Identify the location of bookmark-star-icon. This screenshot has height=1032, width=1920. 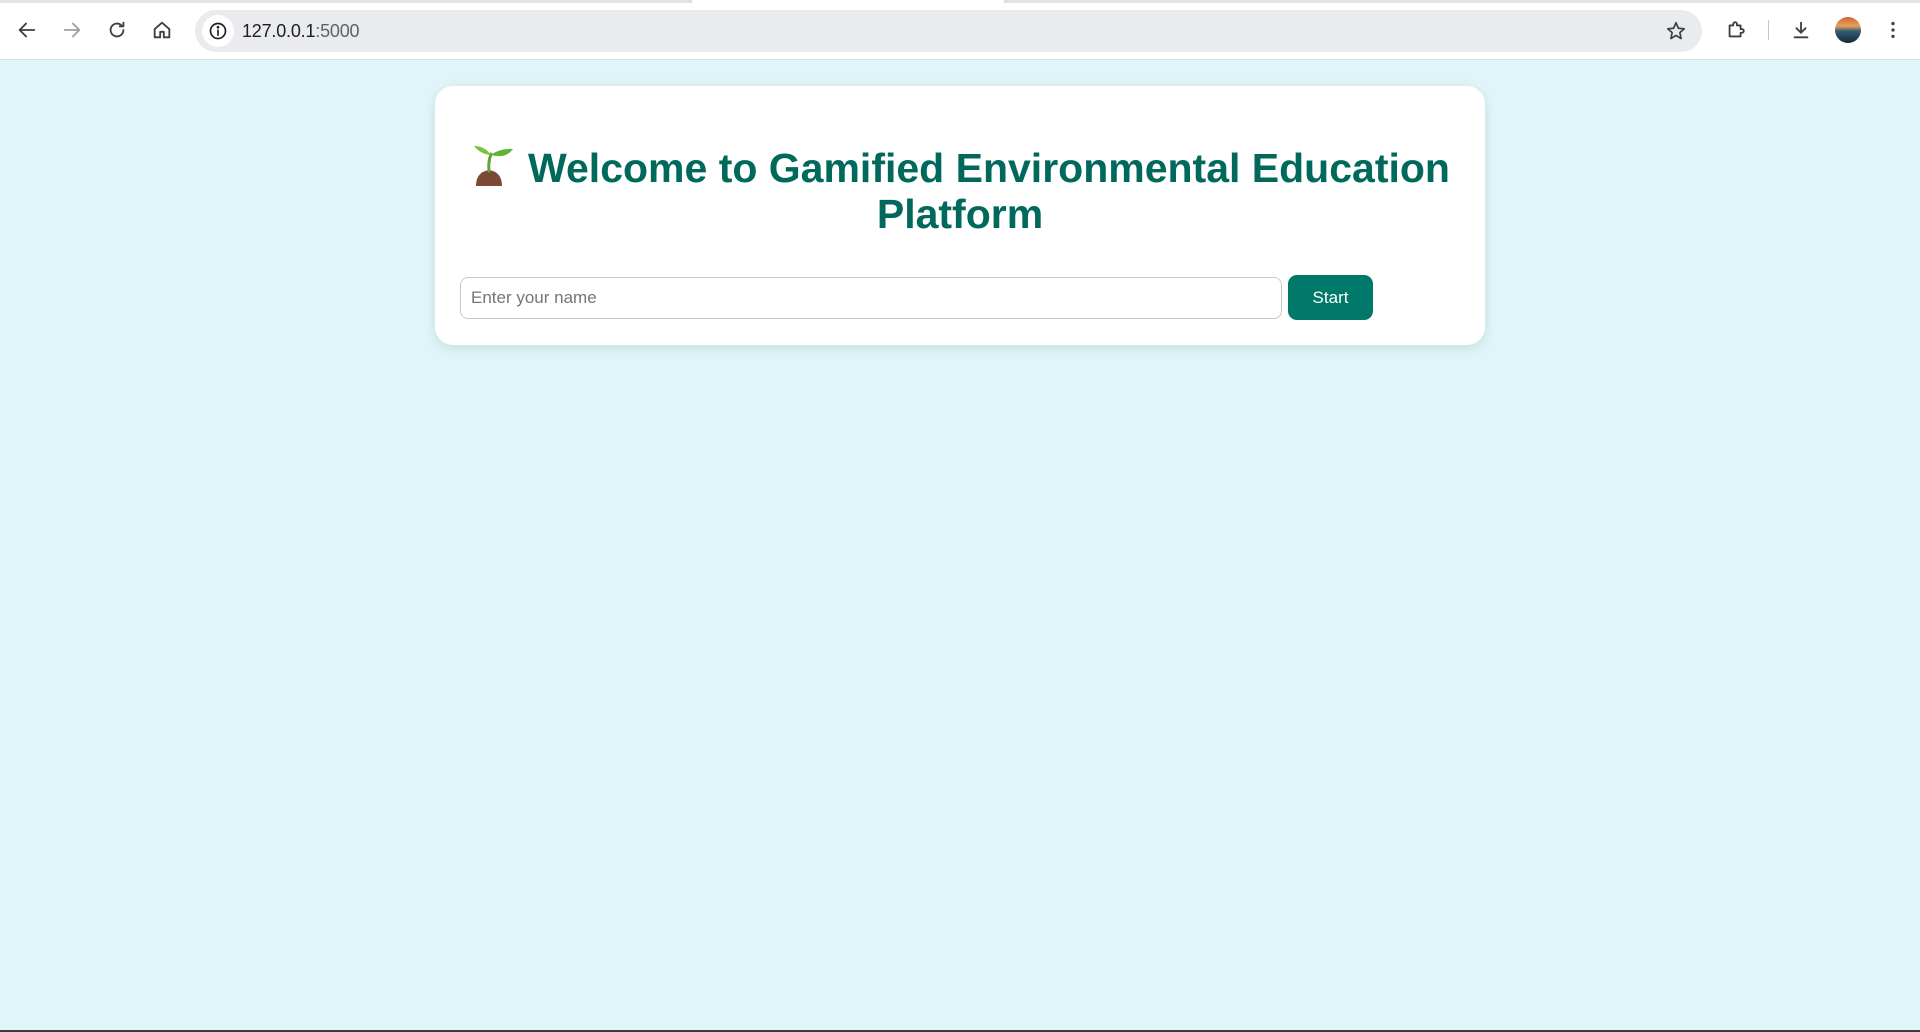
(1676, 30).